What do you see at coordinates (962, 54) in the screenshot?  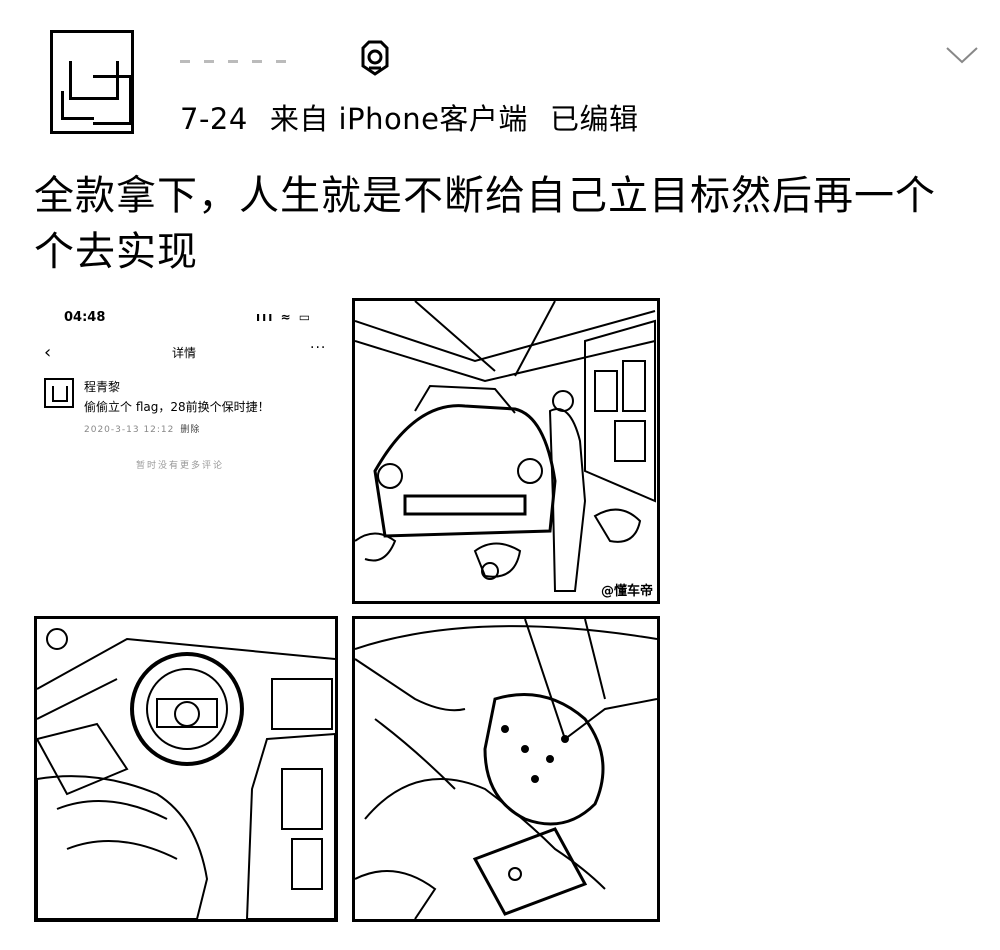 I see `chevron-down-icon` at bounding box center [962, 54].